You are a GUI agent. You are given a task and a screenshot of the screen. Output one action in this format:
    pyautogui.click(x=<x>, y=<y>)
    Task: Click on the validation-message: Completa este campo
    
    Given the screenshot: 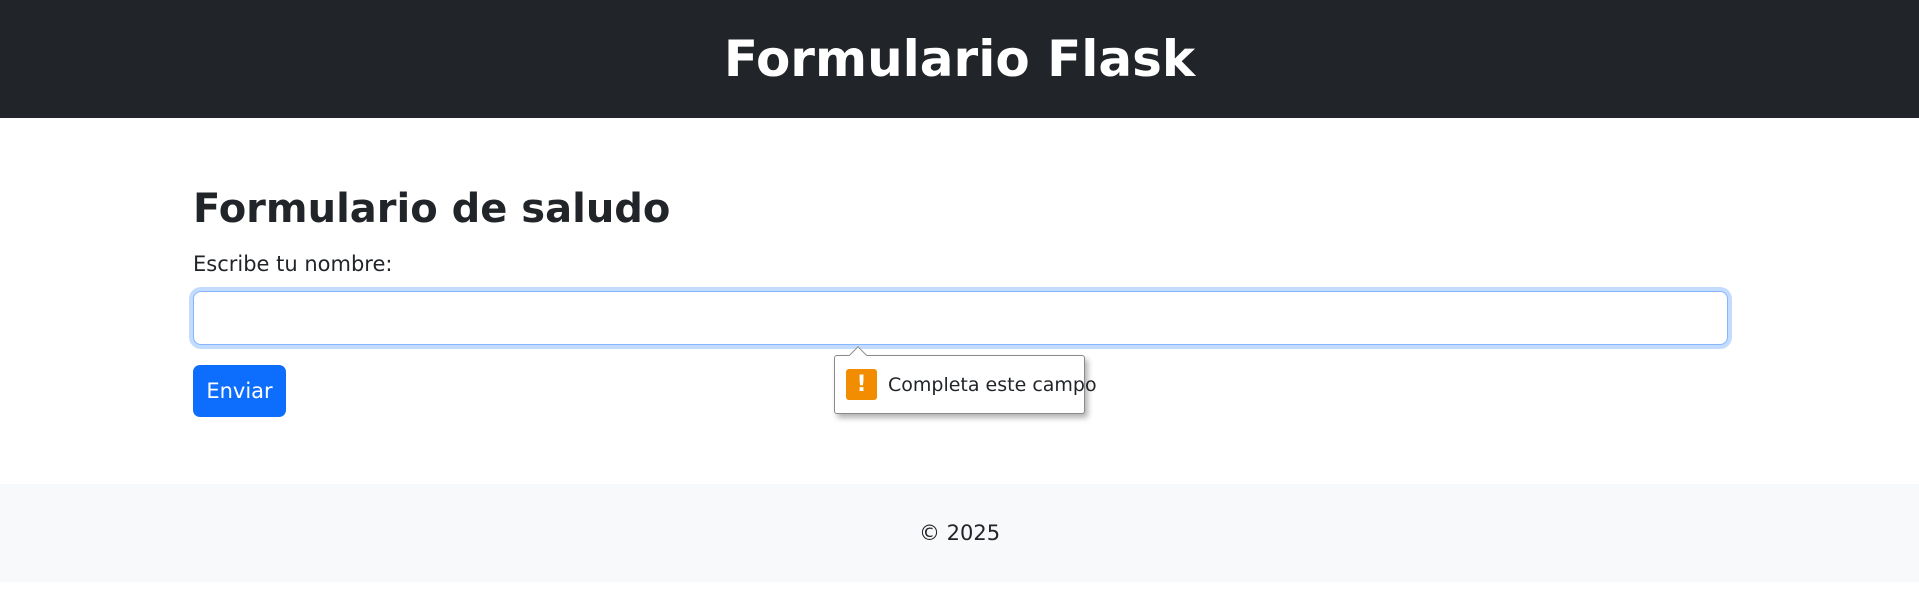 What is the action you would take?
    pyautogui.click(x=992, y=384)
    